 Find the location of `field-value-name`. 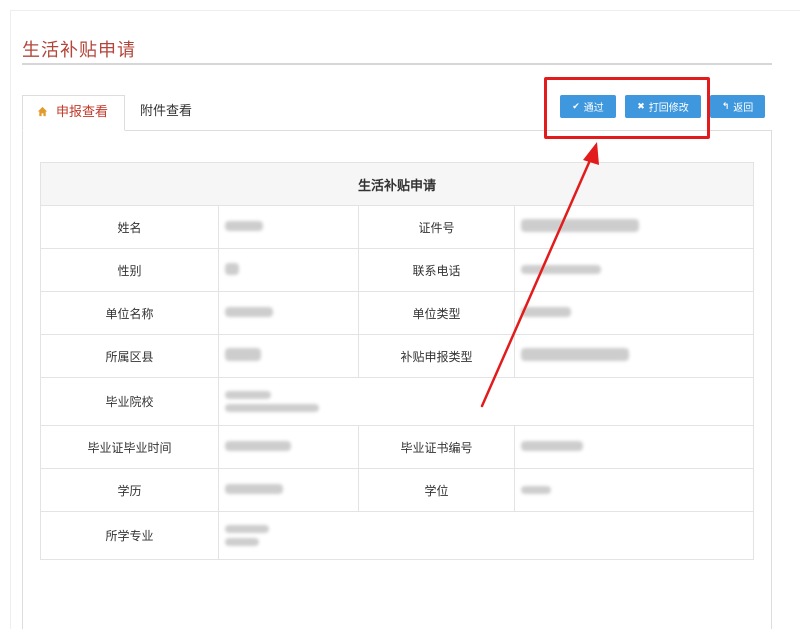

field-value-name is located at coordinates (288, 227).